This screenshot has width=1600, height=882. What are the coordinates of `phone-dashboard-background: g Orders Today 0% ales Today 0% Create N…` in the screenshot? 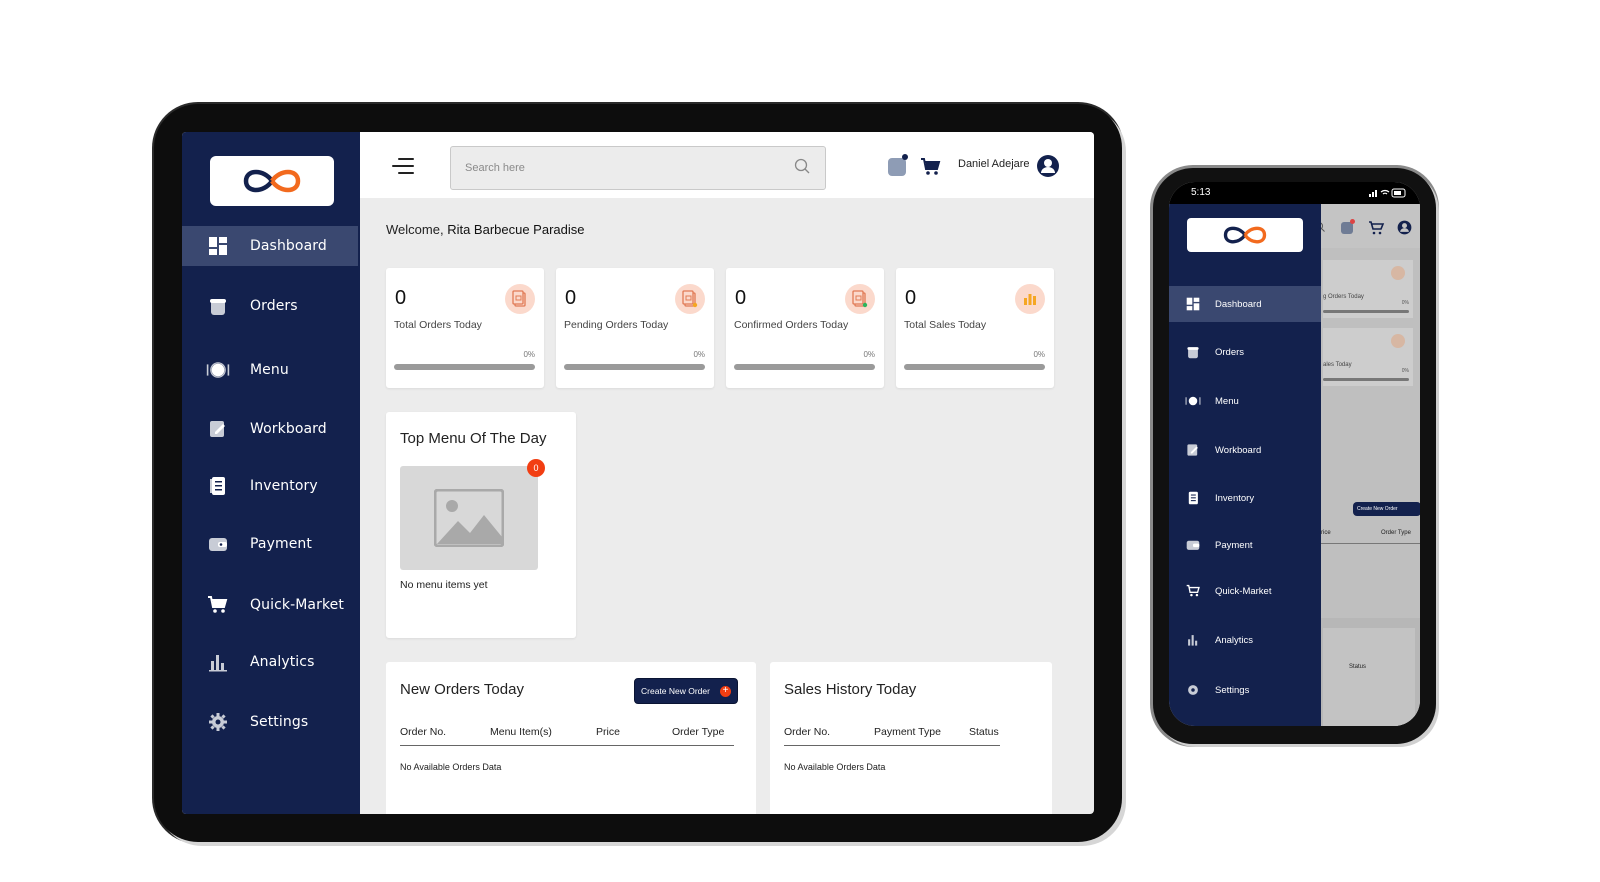 It's located at (1367, 465).